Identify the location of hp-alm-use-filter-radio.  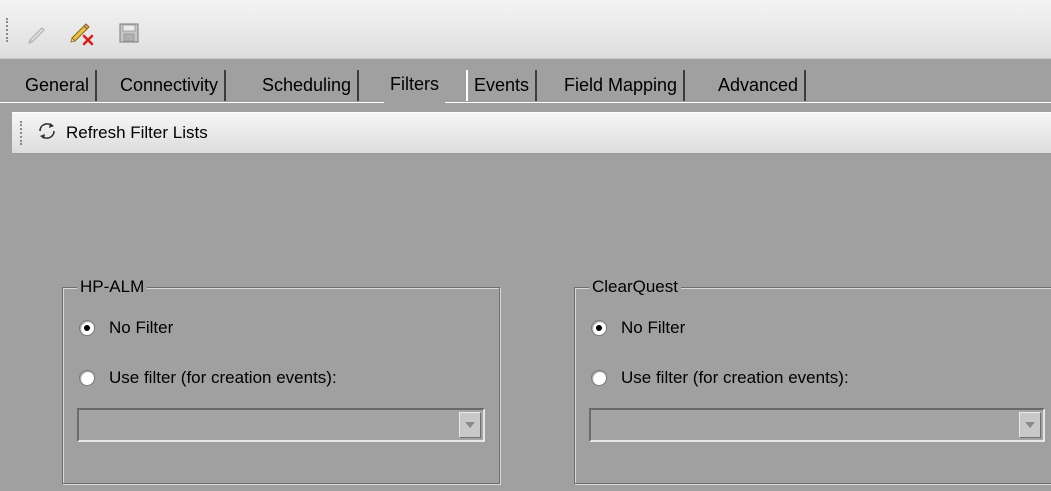
(87, 378).